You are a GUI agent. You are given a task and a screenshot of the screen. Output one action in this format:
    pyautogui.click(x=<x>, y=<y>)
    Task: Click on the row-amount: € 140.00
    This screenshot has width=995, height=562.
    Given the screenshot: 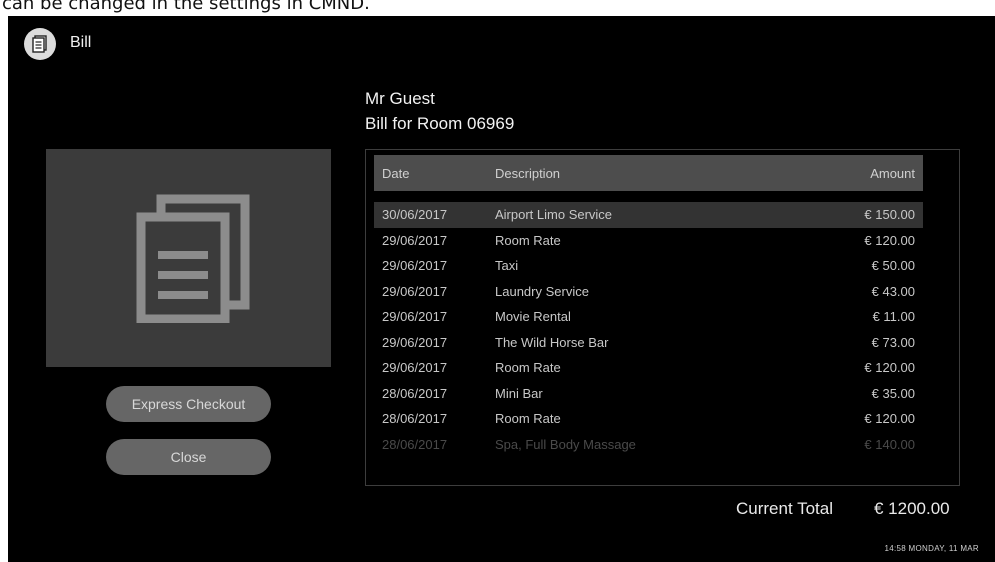 What is the action you would take?
    pyautogui.click(x=889, y=444)
    